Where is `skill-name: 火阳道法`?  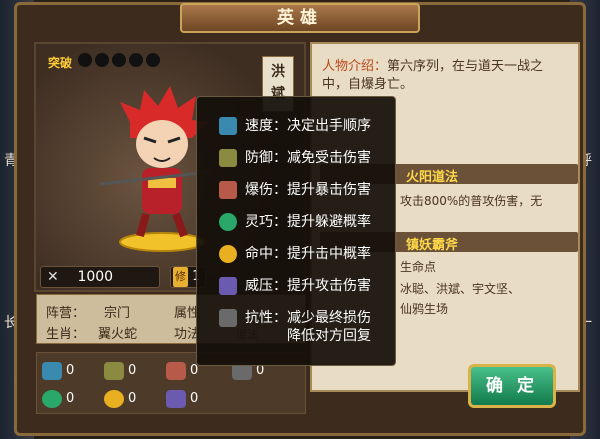
skill-name: 火阳道法 is located at coordinates (432, 177).